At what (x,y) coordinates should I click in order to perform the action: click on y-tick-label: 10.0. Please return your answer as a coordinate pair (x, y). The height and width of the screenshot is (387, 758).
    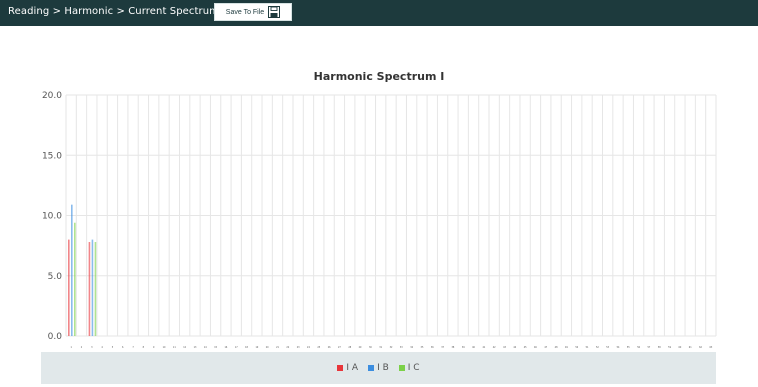
    Looking at the image, I should click on (52, 217).